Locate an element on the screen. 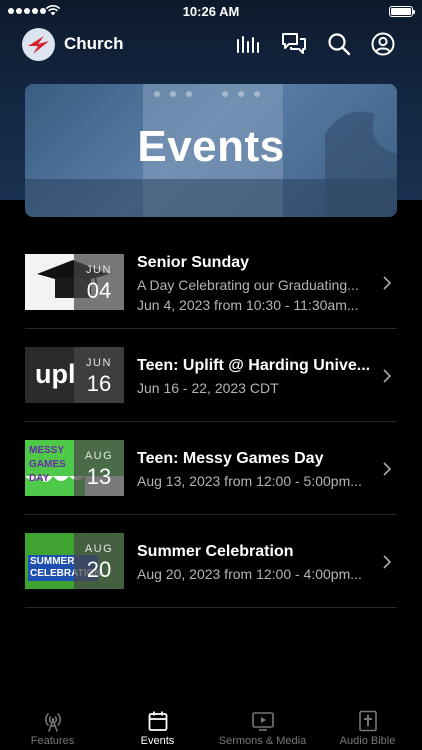  tab-audio-bible: Audio Bible is located at coordinates (367, 728).